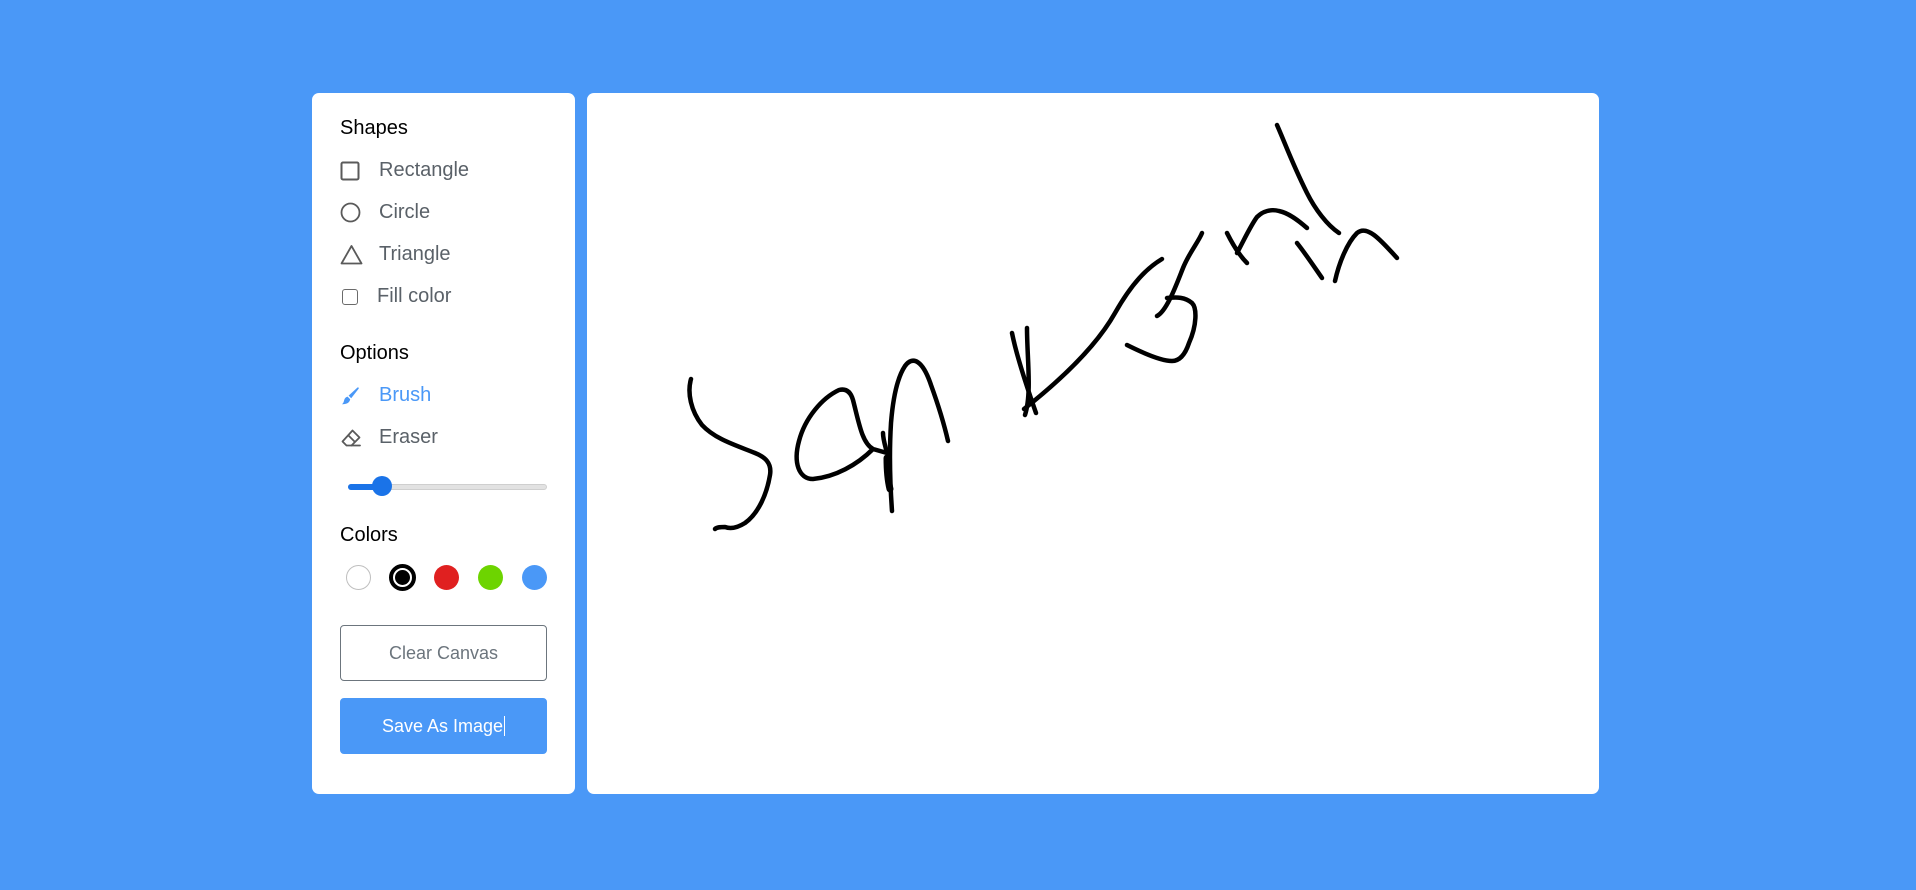  I want to click on option-brush: Brush, so click(443, 395).